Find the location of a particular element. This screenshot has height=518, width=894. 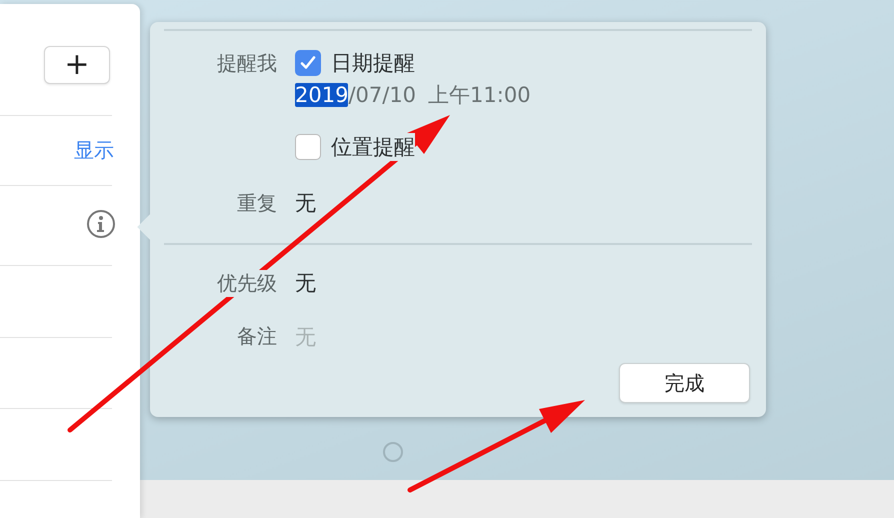

info-icon is located at coordinates (101, 223).